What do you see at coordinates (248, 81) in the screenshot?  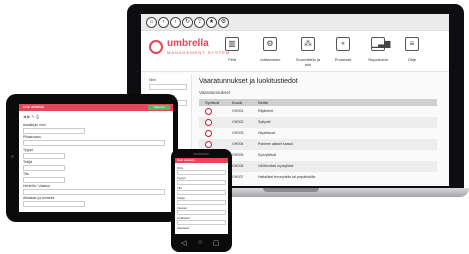 I see `page-title: Vaaratunnukset ja luokitustiedot` at bounding box center [248, 81].